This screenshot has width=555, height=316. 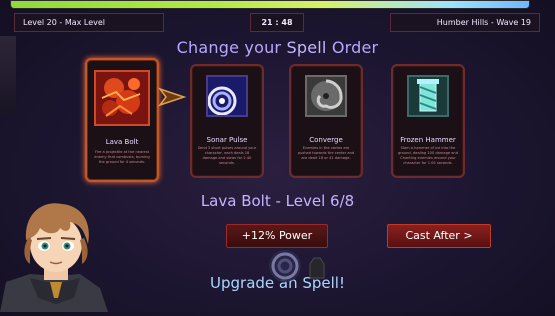 What do you see at coordinates (277, 236) in the screenshot?
I see `power-upgrade-button: +12% Power` at bounding box center [277, 236].